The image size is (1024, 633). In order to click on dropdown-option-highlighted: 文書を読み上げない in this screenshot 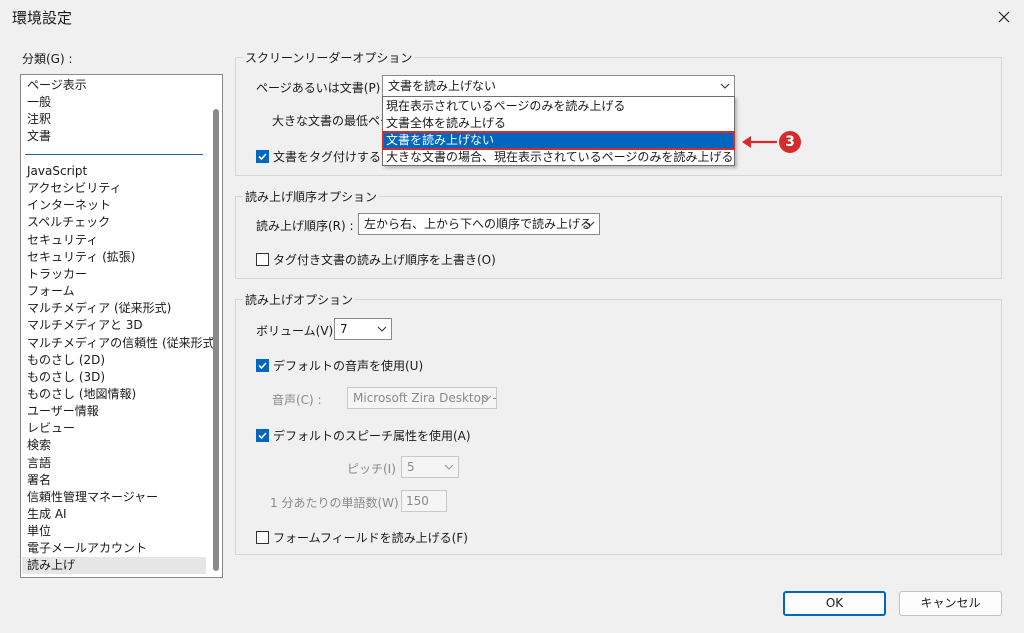, I will do `click(558, 140)`.